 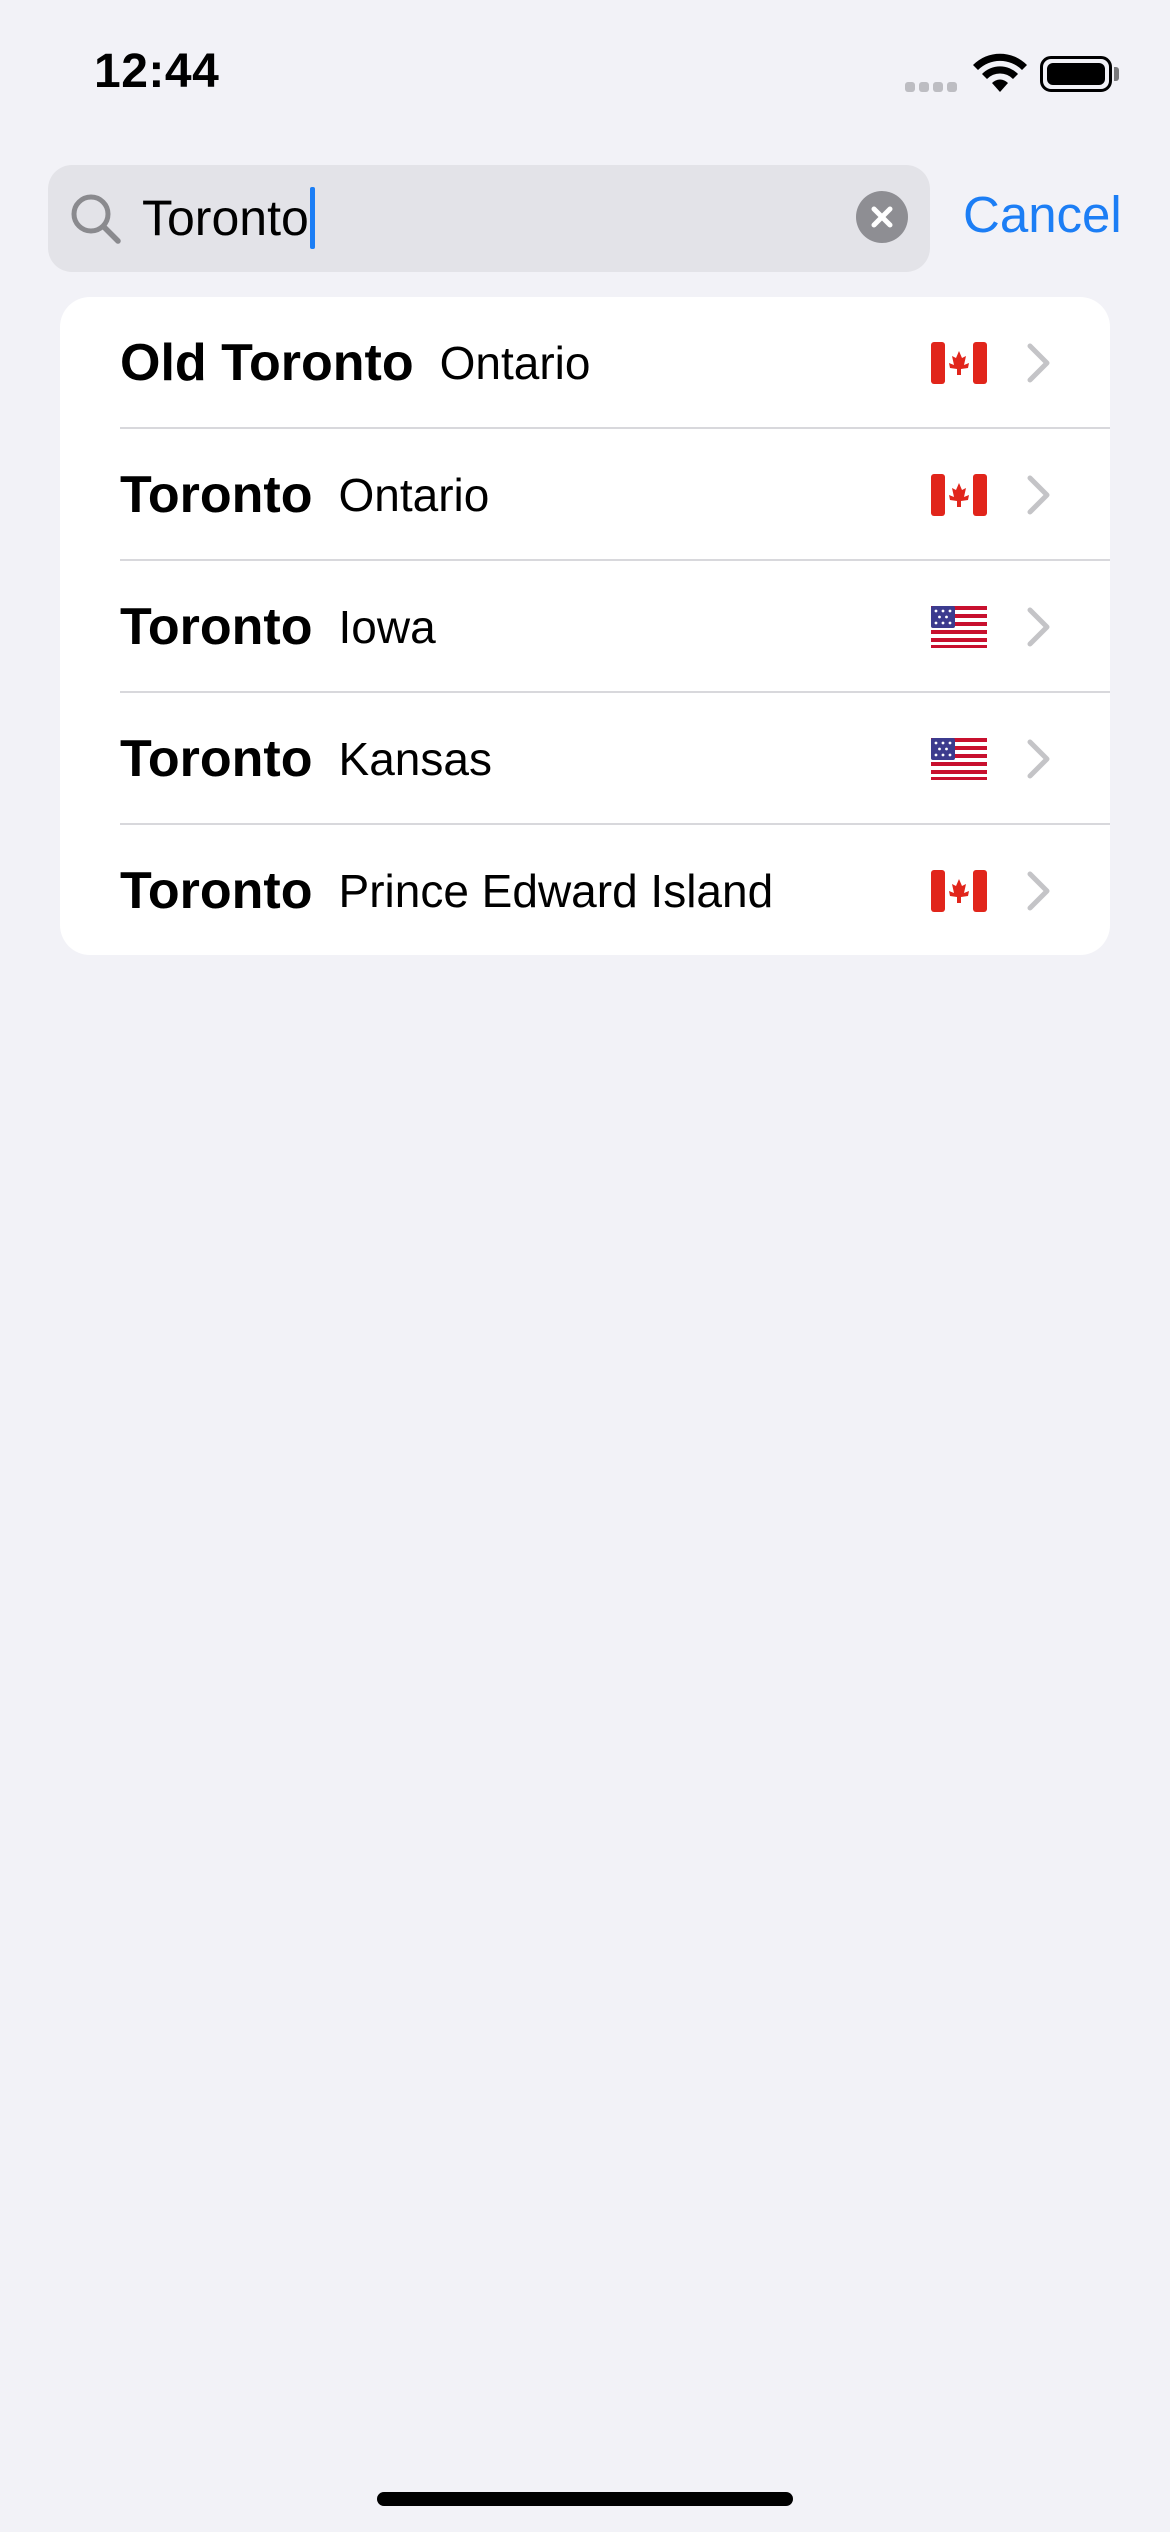 What do you see at coordinates (1000, 72) in the screenshot?
I see `wifi-icon` at bounding box center [1000, 72].